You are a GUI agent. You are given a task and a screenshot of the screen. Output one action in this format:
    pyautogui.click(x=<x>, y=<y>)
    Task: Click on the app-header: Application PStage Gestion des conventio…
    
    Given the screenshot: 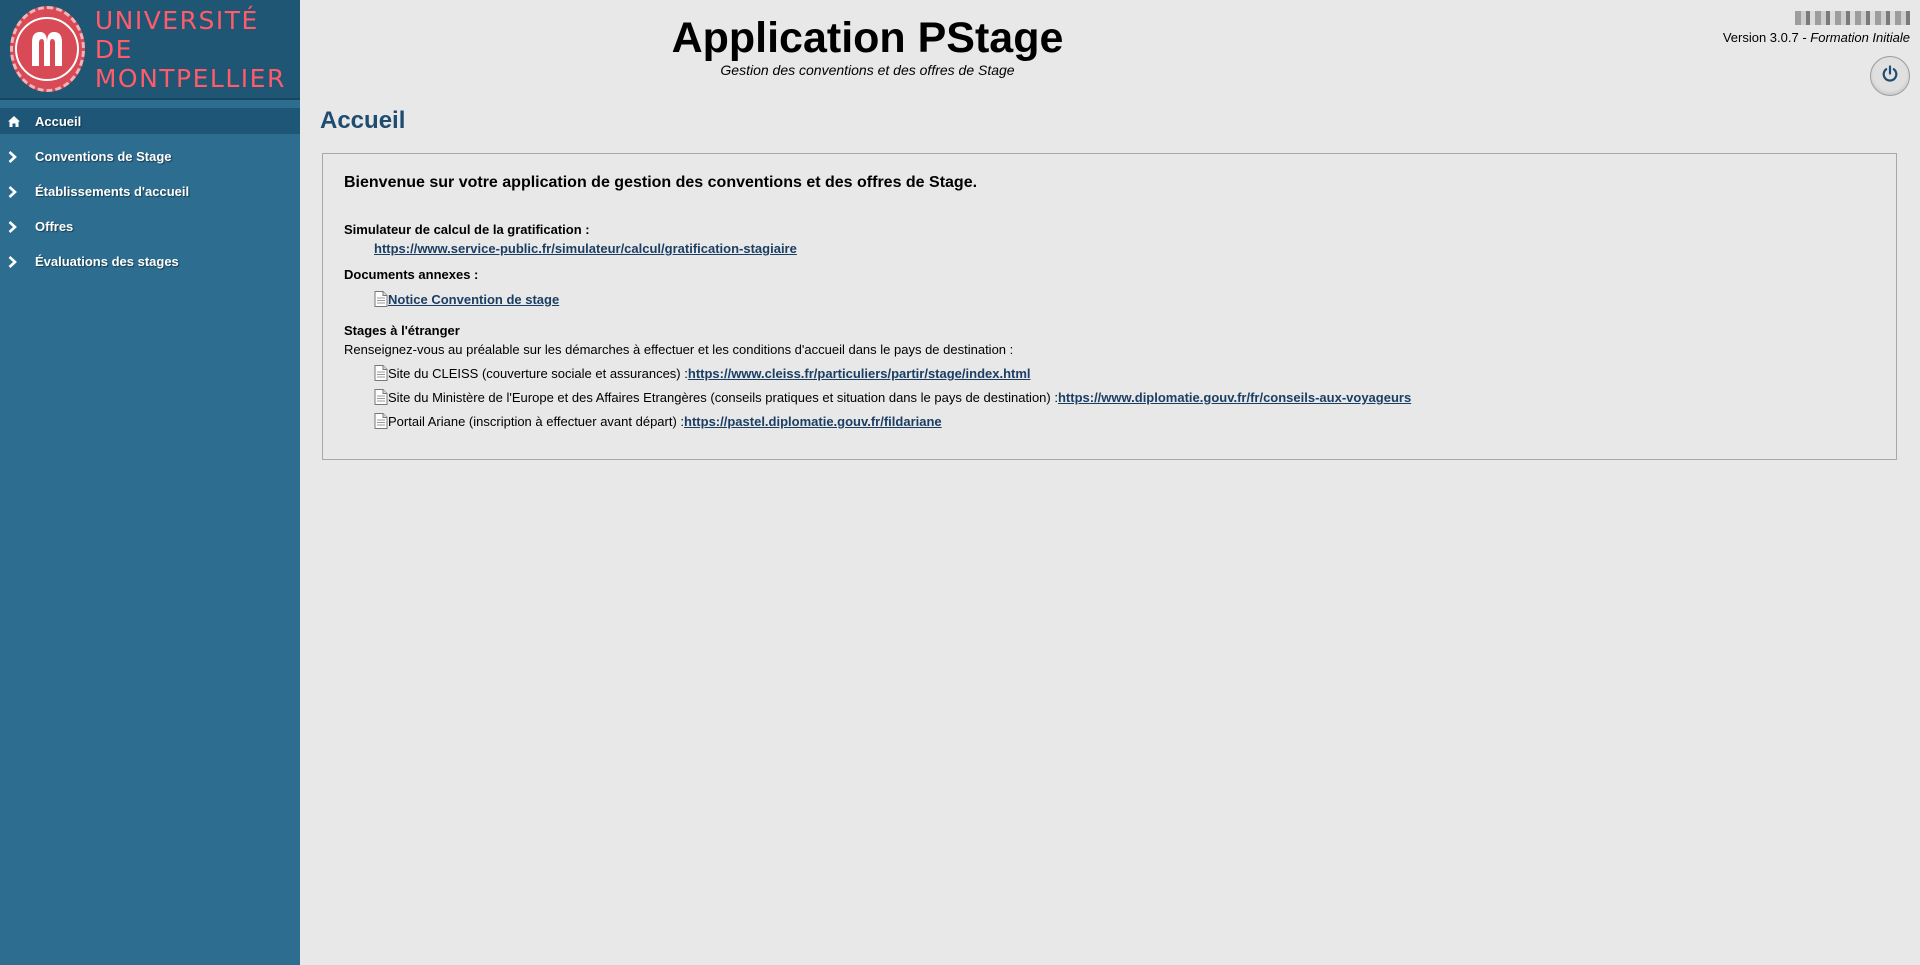 What is the action you would take?
    pyautogui.click(x=867, y=45)
    